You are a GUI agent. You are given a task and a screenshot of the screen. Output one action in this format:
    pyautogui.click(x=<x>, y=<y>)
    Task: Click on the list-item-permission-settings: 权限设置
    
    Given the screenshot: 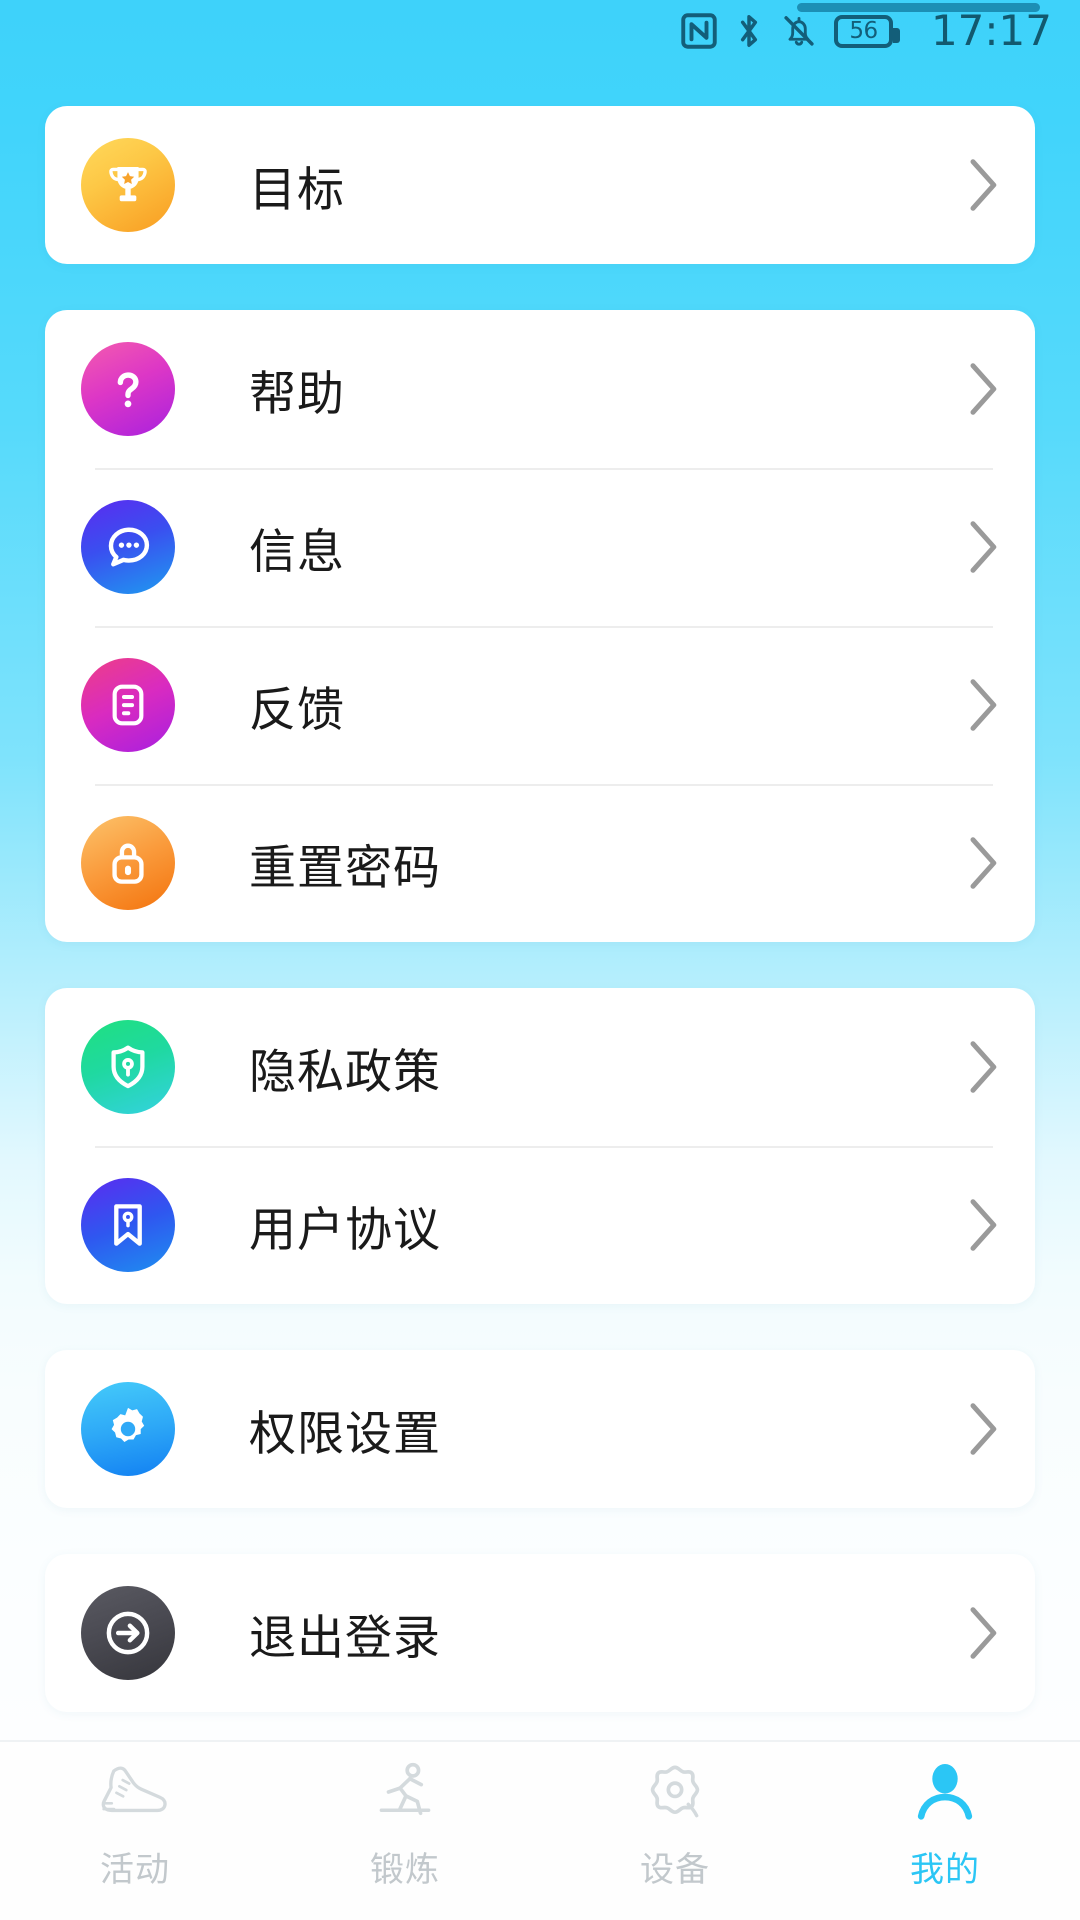 What is the action you would take?
    pyautogui.click(x=540, y=1429)
    